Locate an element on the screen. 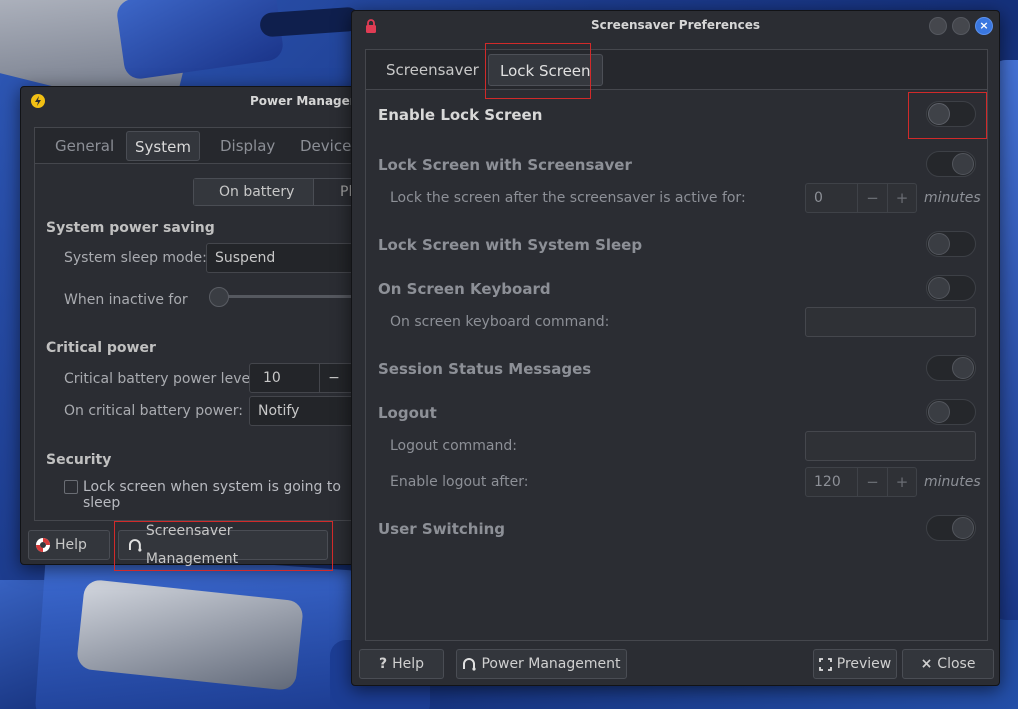 Image resolution: width=1018 pixels, height=709 pixels. on-screen-keyboard-label: On Screen Keyboard is located at coordinates (464, 289).